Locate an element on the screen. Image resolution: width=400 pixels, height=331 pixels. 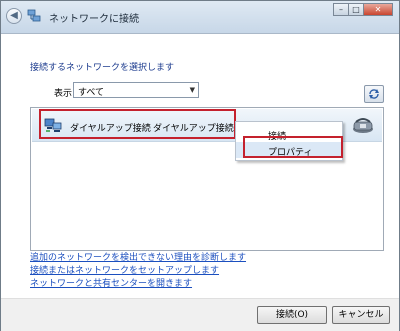
connection-highlight-box is located at coordinates (137, 124).